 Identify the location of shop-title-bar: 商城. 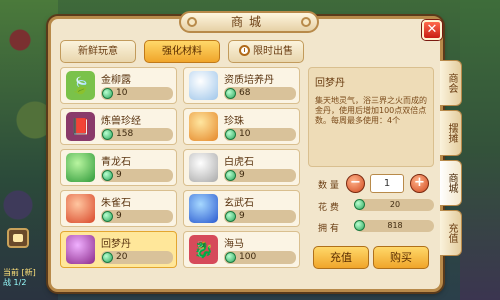
(249, 22).